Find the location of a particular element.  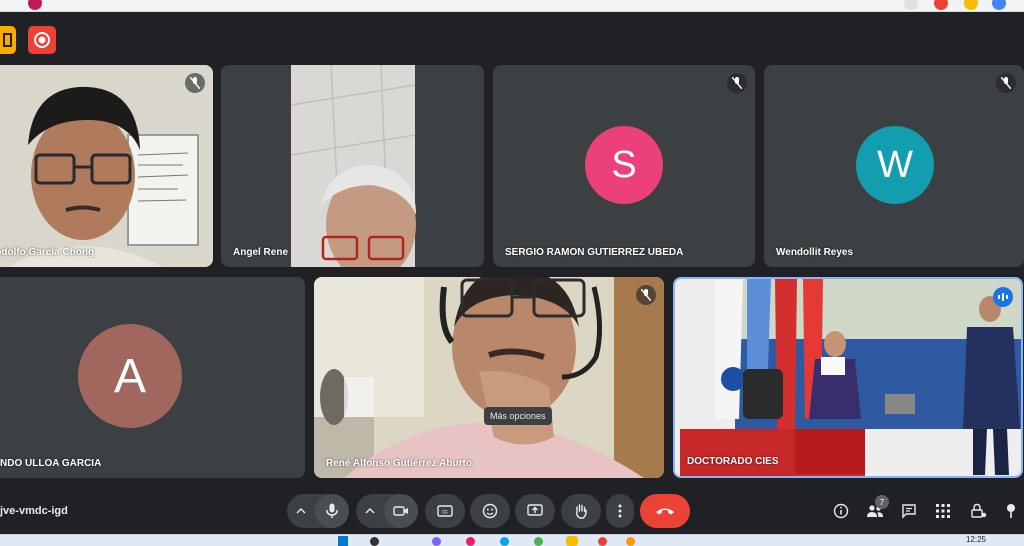

clock-time: 12:25 is located at coordinates (975, 539).